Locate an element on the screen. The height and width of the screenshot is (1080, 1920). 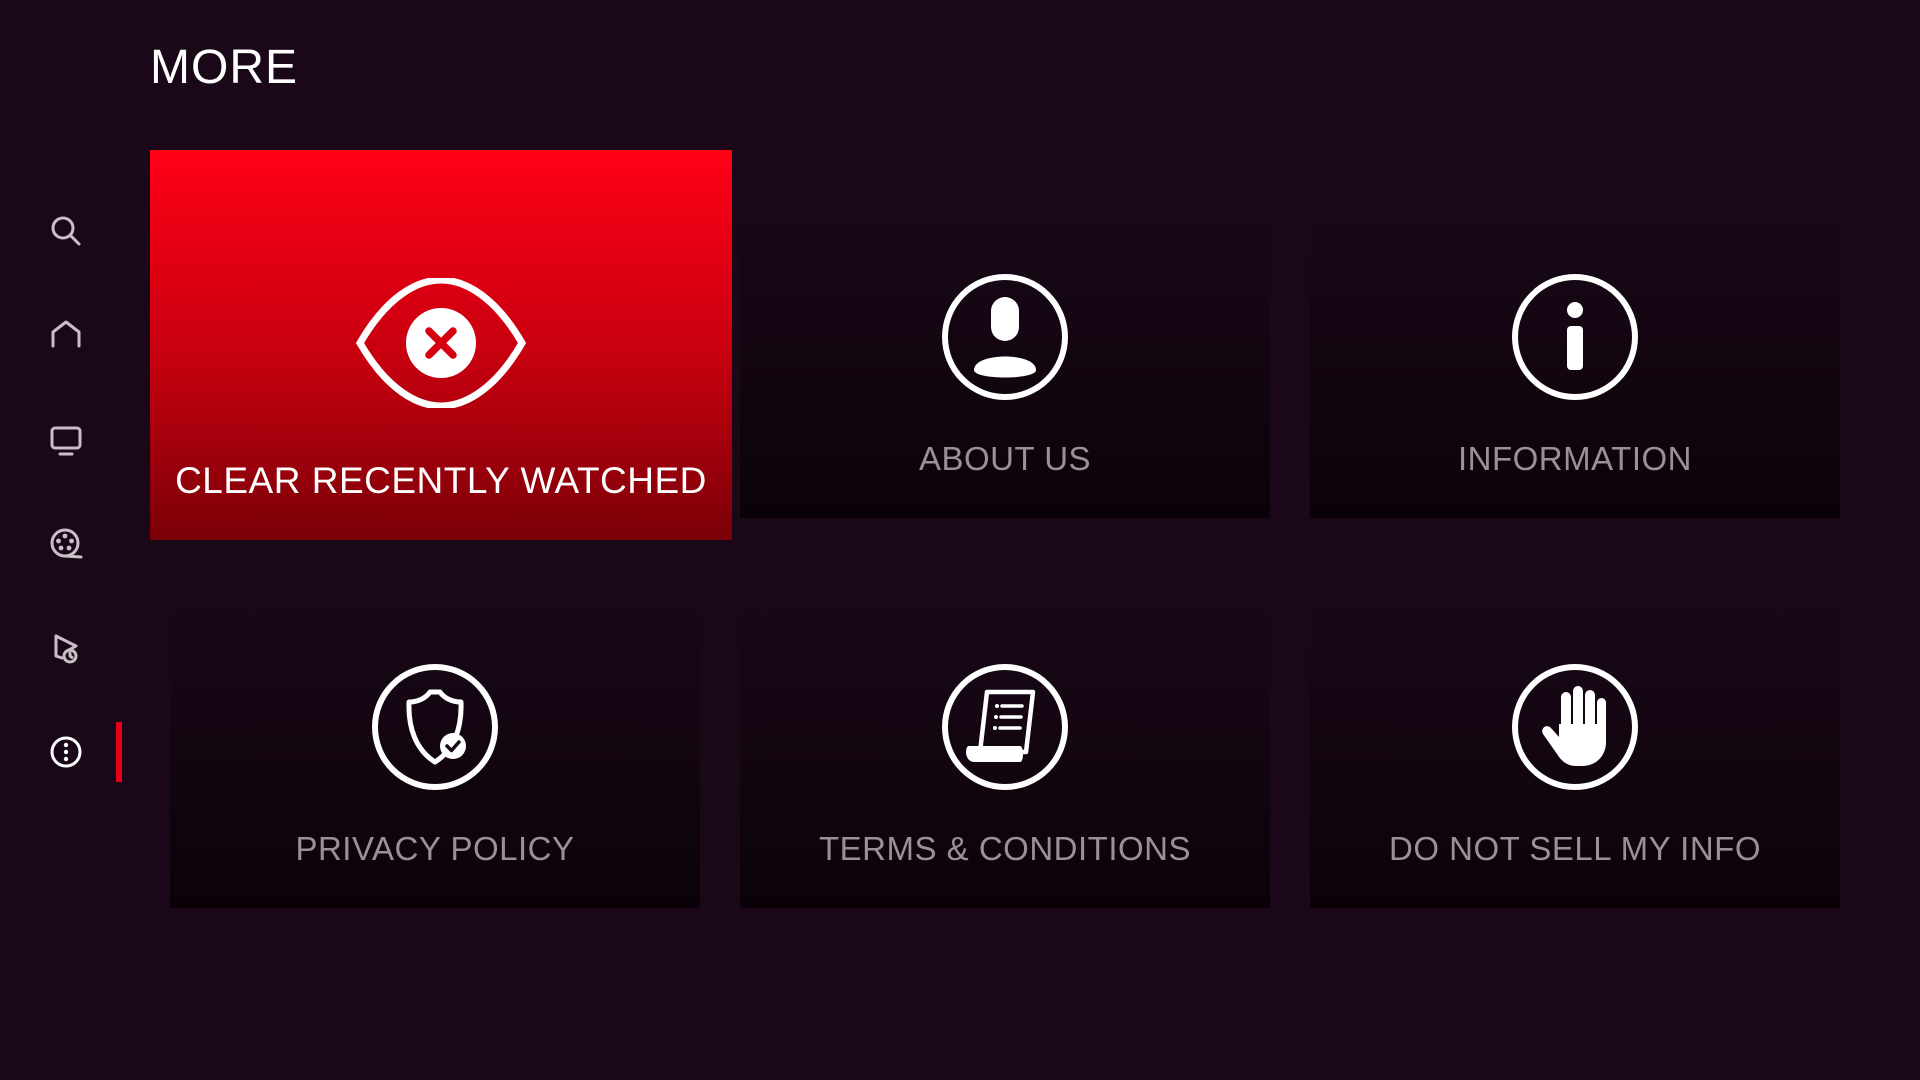
sidebar-item-movies is located at coordinates (66, 544).